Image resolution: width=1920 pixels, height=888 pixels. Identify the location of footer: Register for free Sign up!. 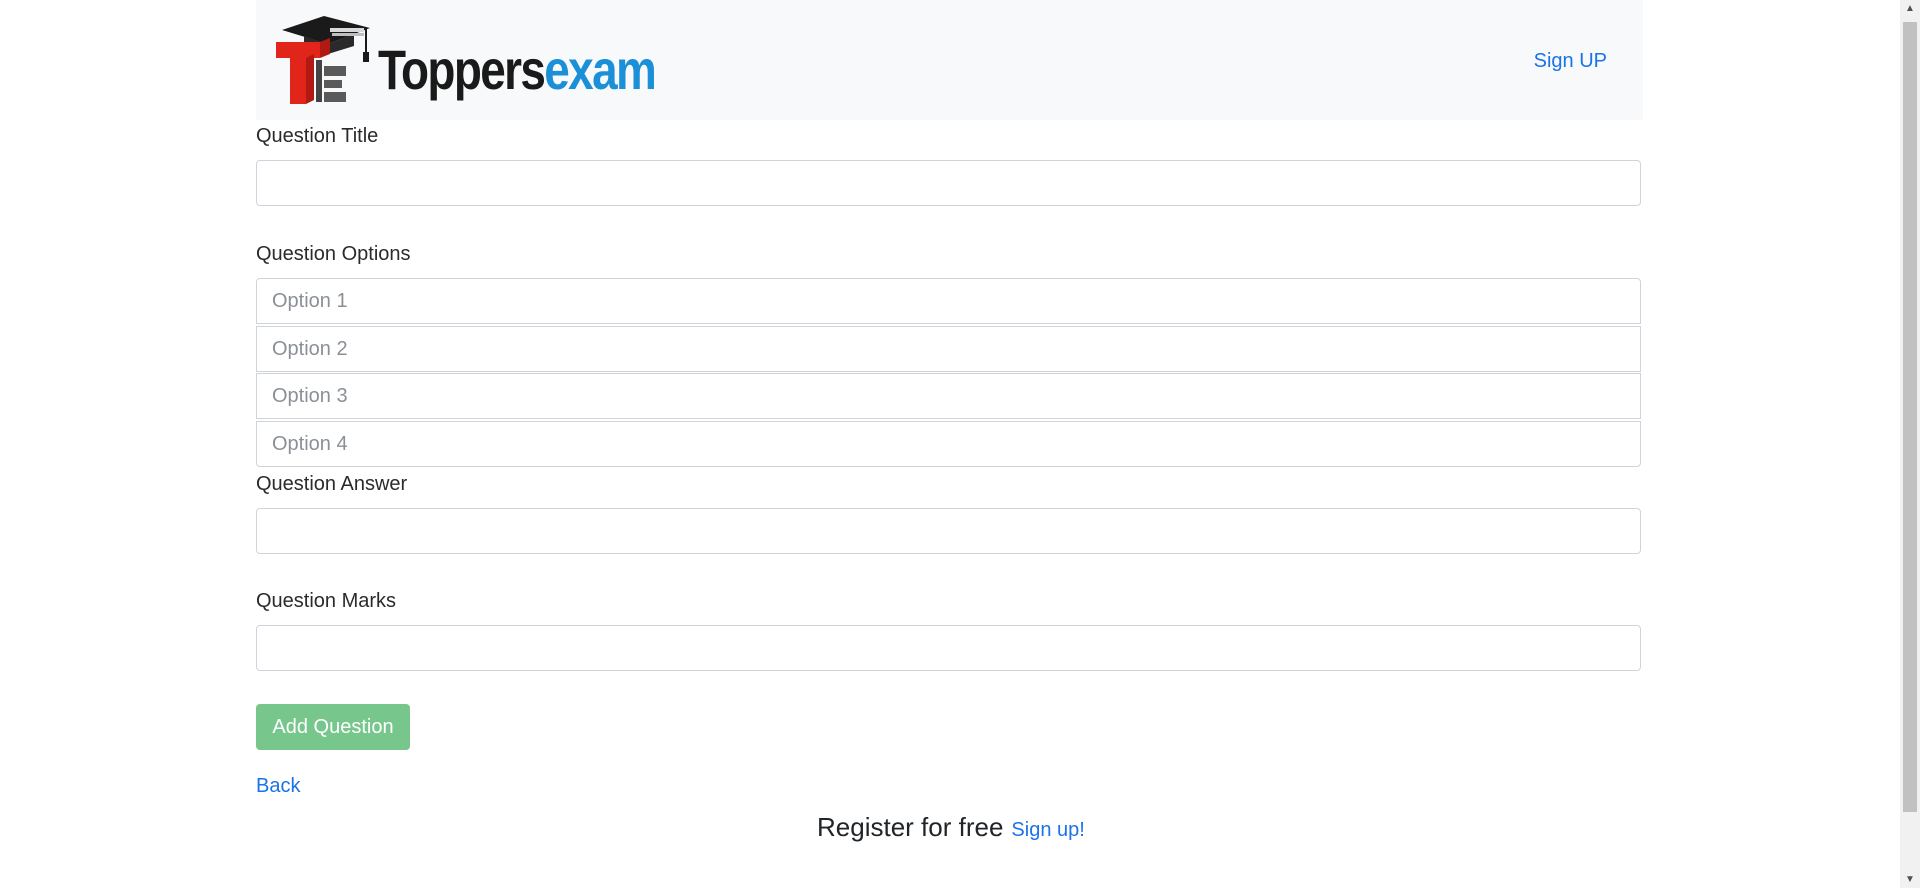
(951, 827).